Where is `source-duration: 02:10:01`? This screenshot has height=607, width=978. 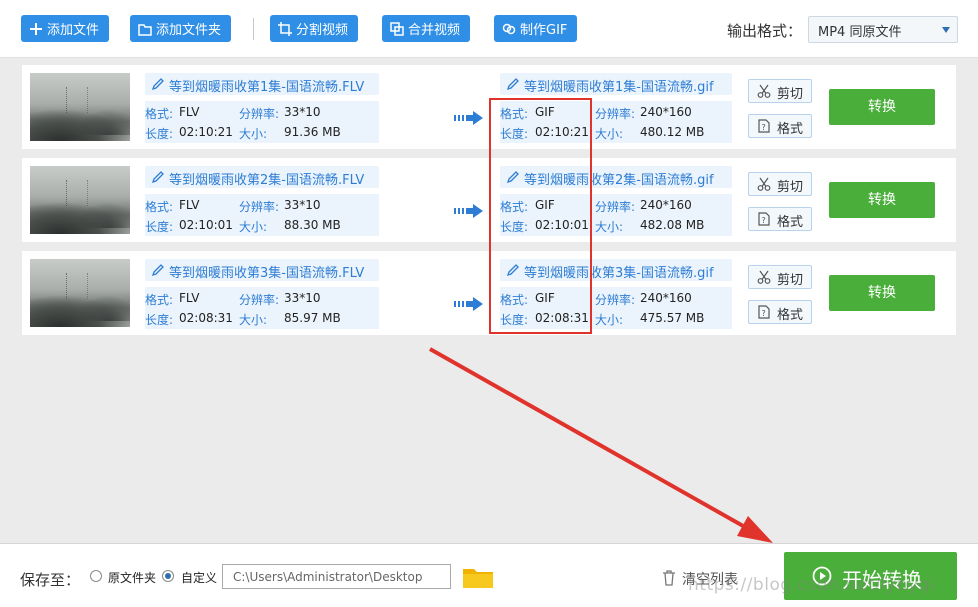
source-duration: 02:10:01 is located at coordinates (206, 225).